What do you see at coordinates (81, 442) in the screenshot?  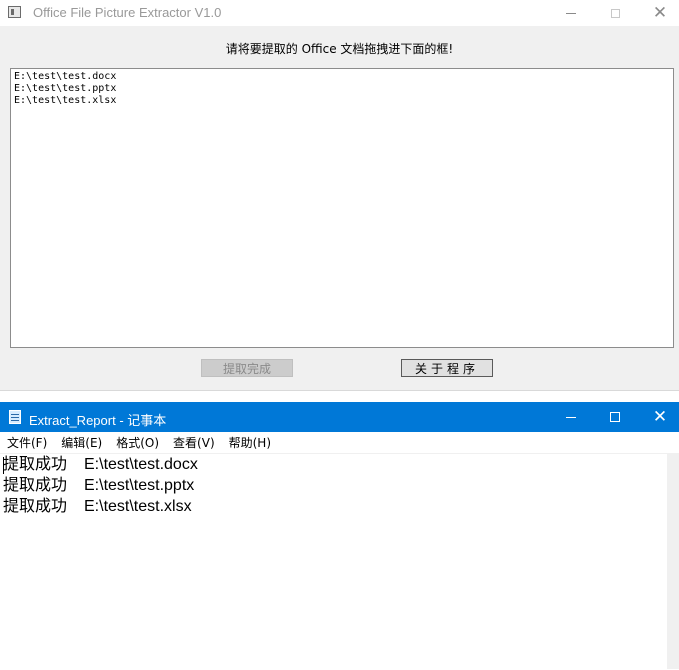 I see `menu-edit: 编辑(E)` at bounding box center [81, 442].